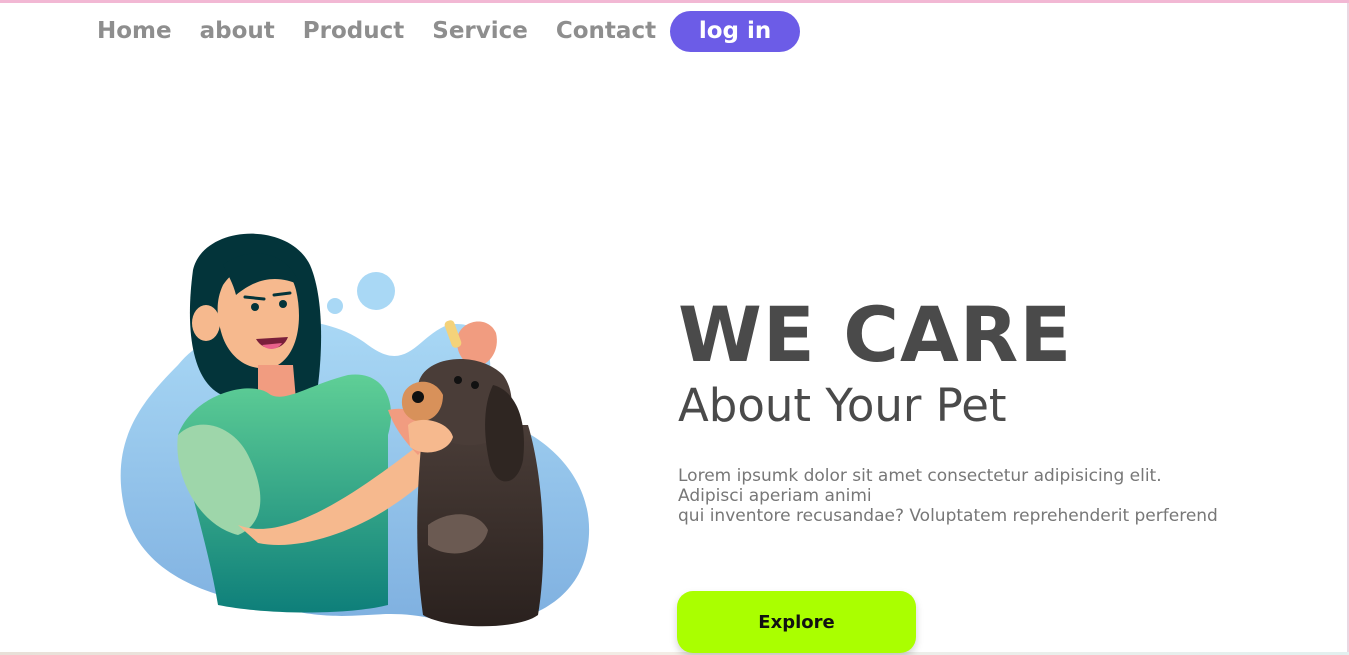  I want to click on hero-headline: WE CARE, so click(875, 334).